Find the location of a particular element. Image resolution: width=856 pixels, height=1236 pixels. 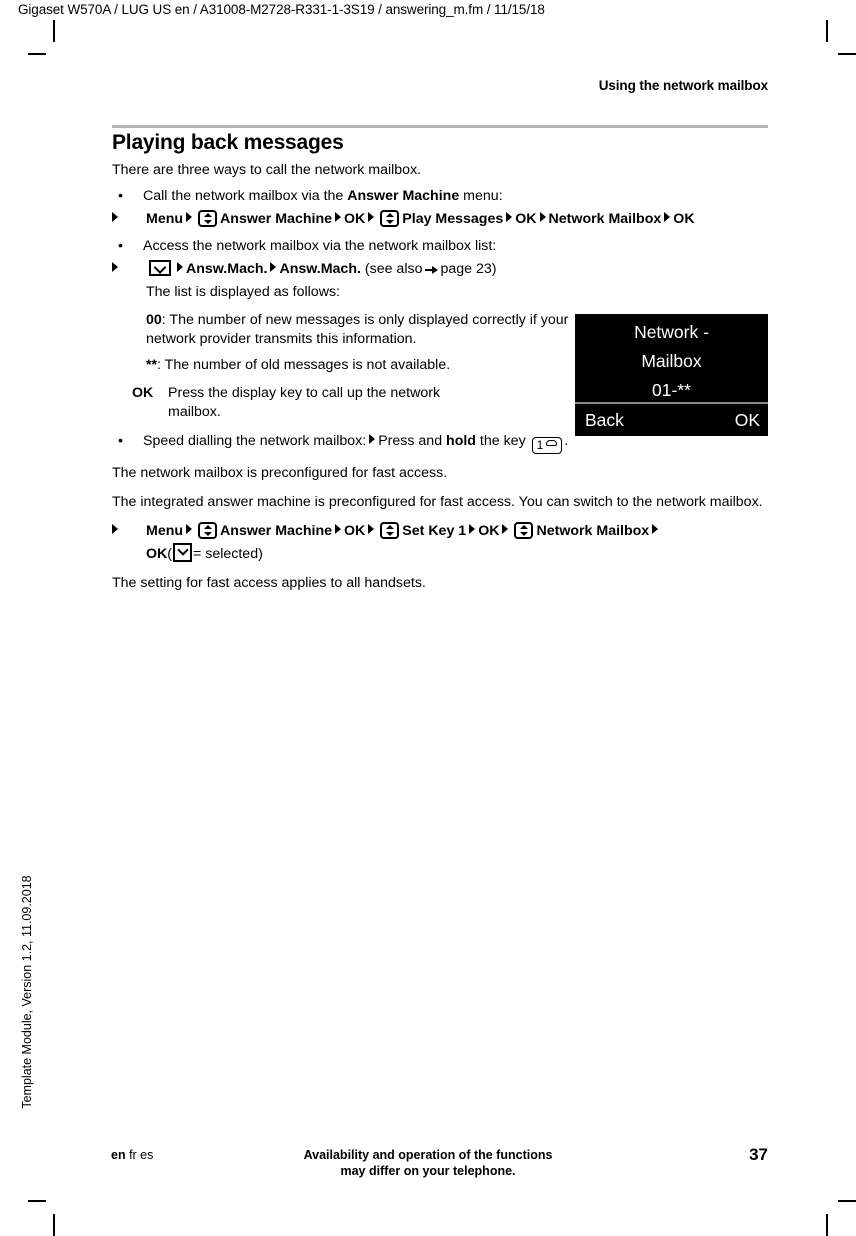

ok-term-label: OK is located at coordinates (143, 393).